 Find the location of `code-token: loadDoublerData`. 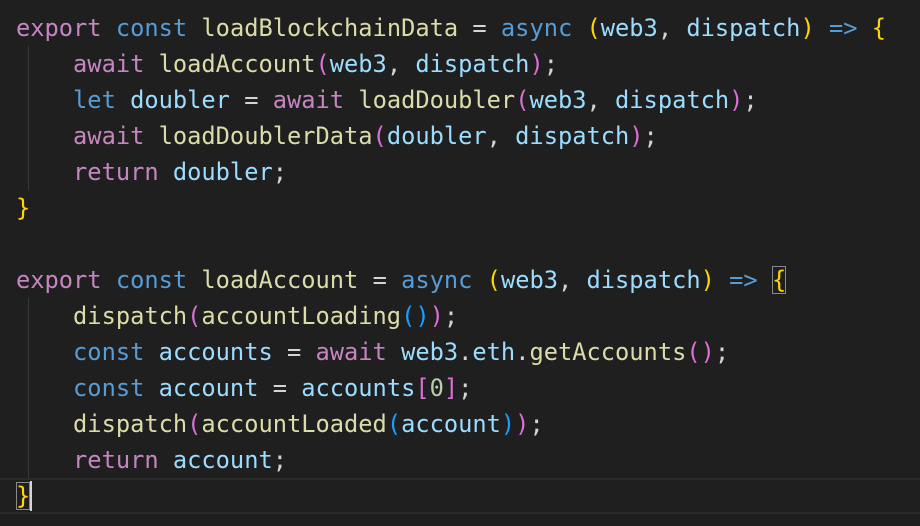

code-token: loadDoublerData is located at coordinates (265, 136).